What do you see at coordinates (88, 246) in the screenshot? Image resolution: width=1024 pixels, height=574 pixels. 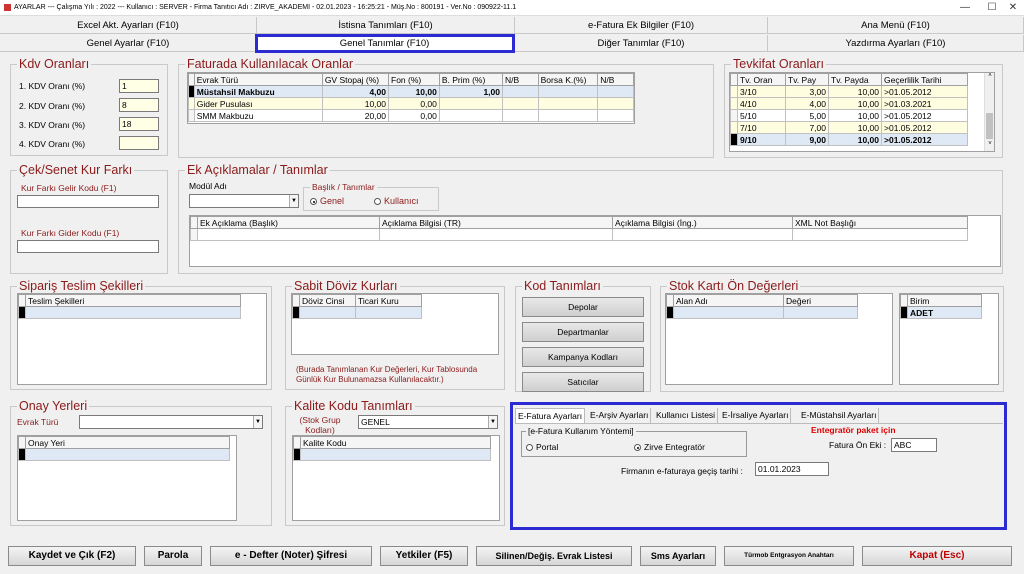 I see `kur-farki-gider-input` at bounding box center [88, 246].